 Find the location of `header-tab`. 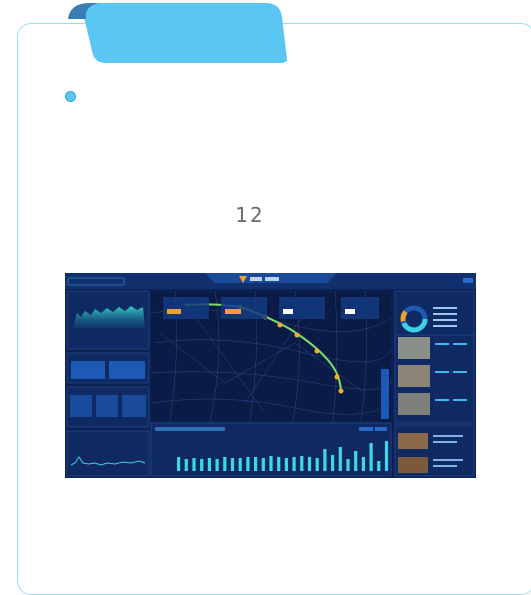

header-tab is located at coordinates (178, 33).